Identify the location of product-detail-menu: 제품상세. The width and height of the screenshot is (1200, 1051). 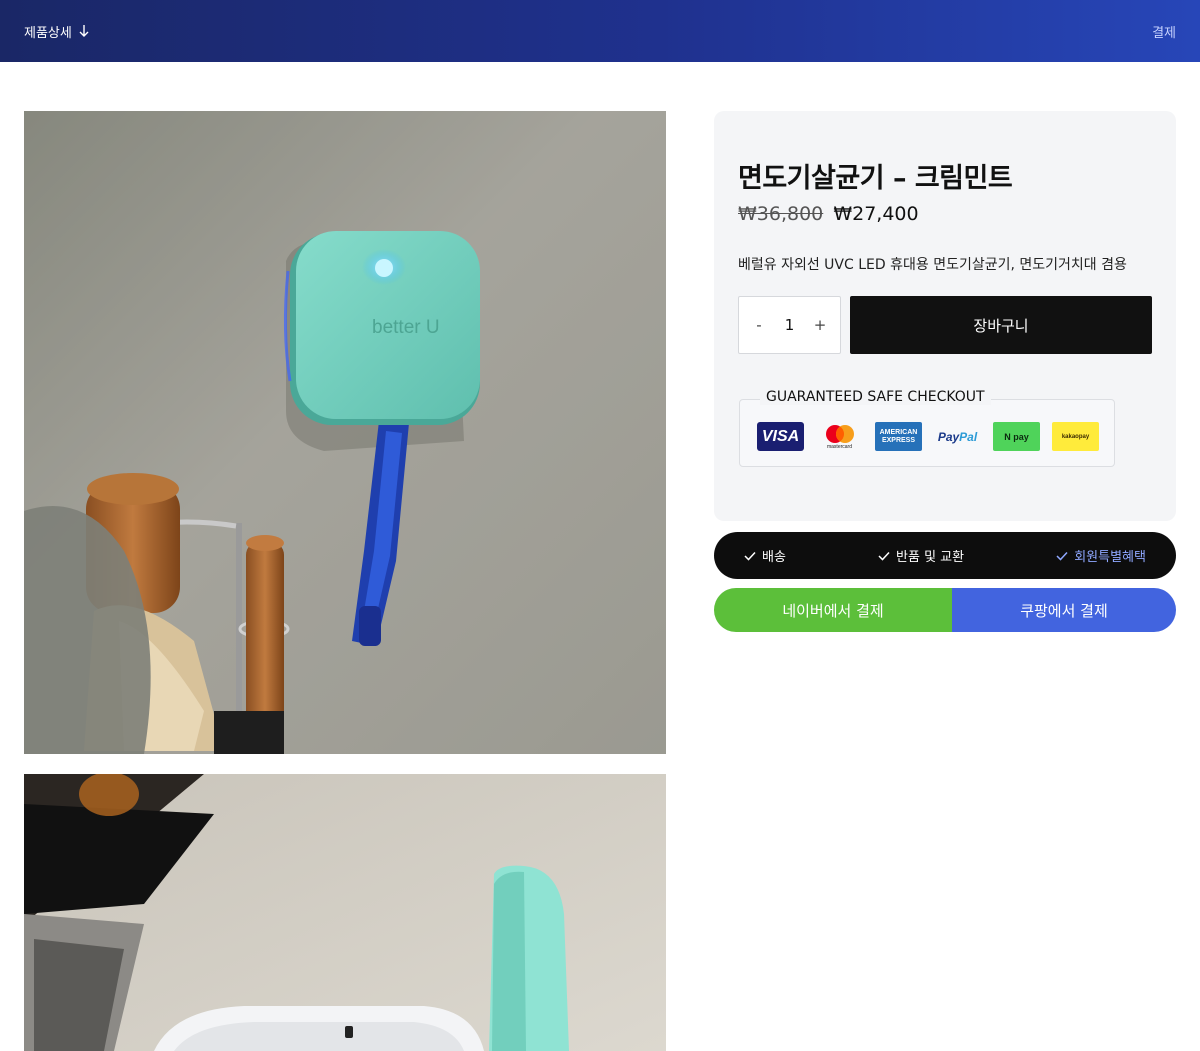
(57, 31).